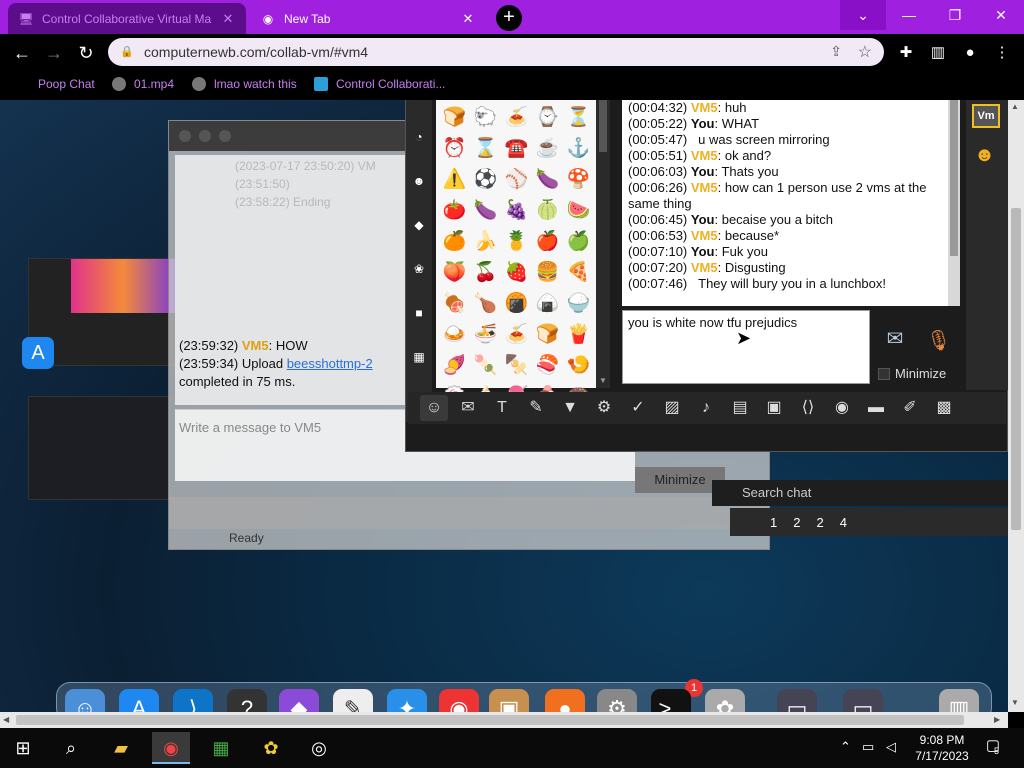  I want to click on menu-icon: ⋮, so click(1002, 53).